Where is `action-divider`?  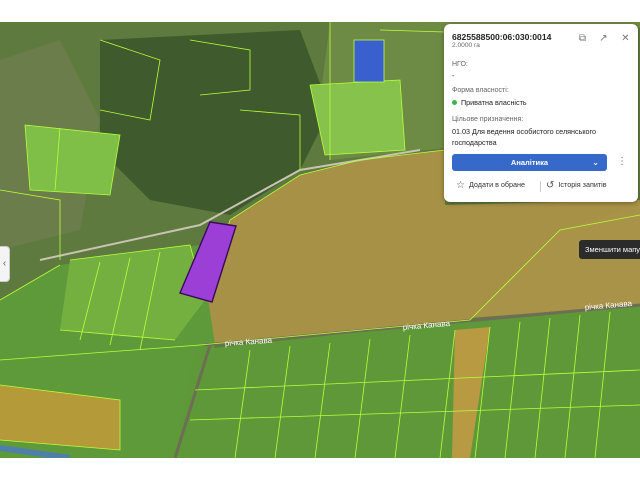
action-divider is located at coordinates (540, 186).